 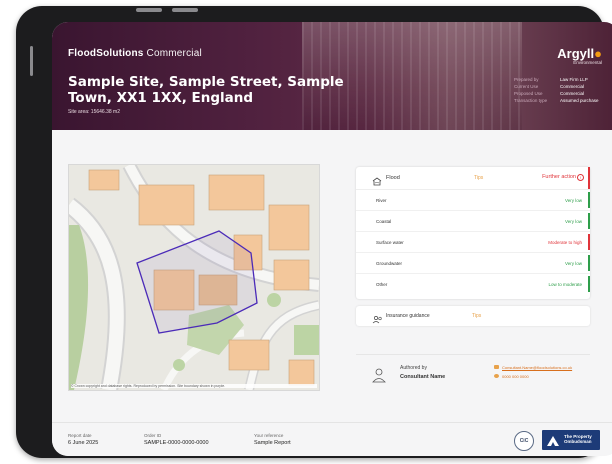 I want to click on meta-key: Transaction type, so click(x=531, y=100).